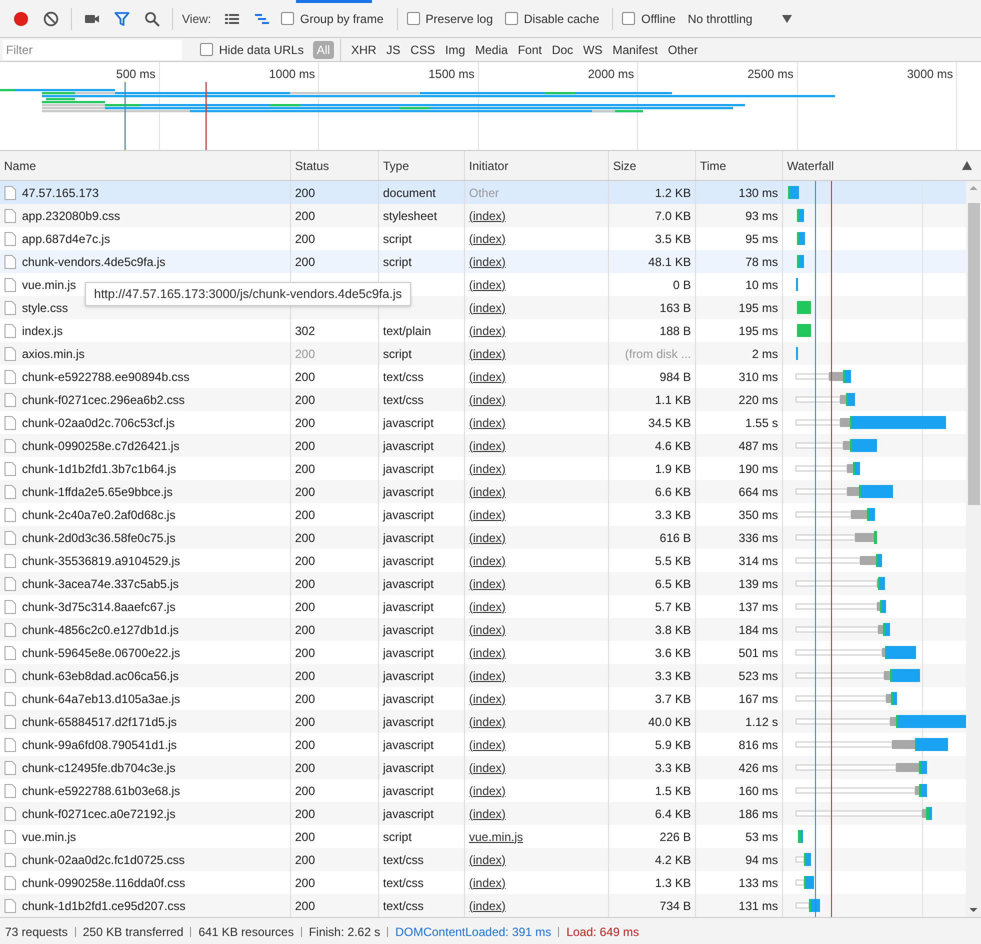 This screenshot has height=944, width=981. What do you see at coordinates (758, 791) in the screenshot?
I see `time-value: 160 ms` at bounding box center [758, 791].